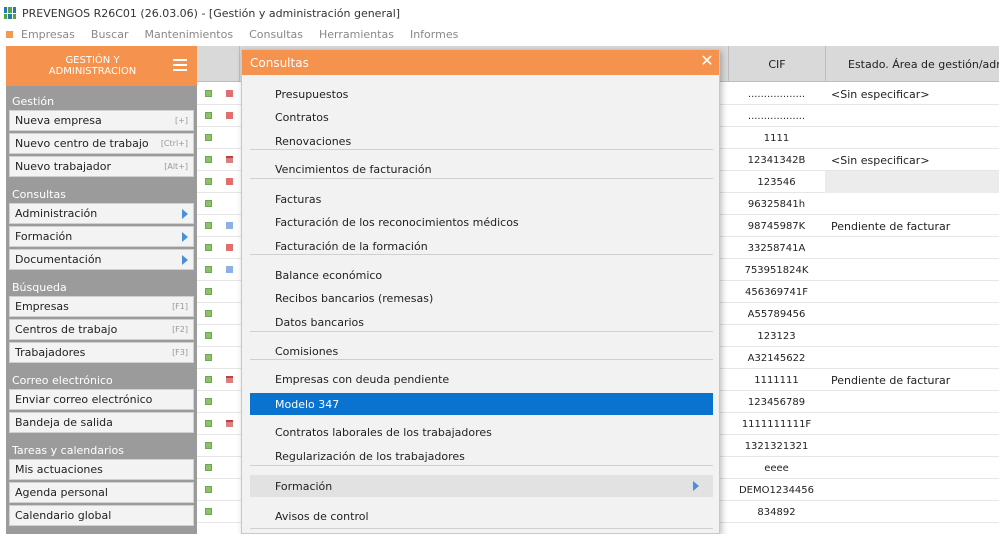 This screenshot has height=534, width=999. What do you see at coordinates (481, 246) in the screenshot?
I see `menu-item-facturacion-de-la-formacion: Facturación de la formación` at bounding box center [481, 246].